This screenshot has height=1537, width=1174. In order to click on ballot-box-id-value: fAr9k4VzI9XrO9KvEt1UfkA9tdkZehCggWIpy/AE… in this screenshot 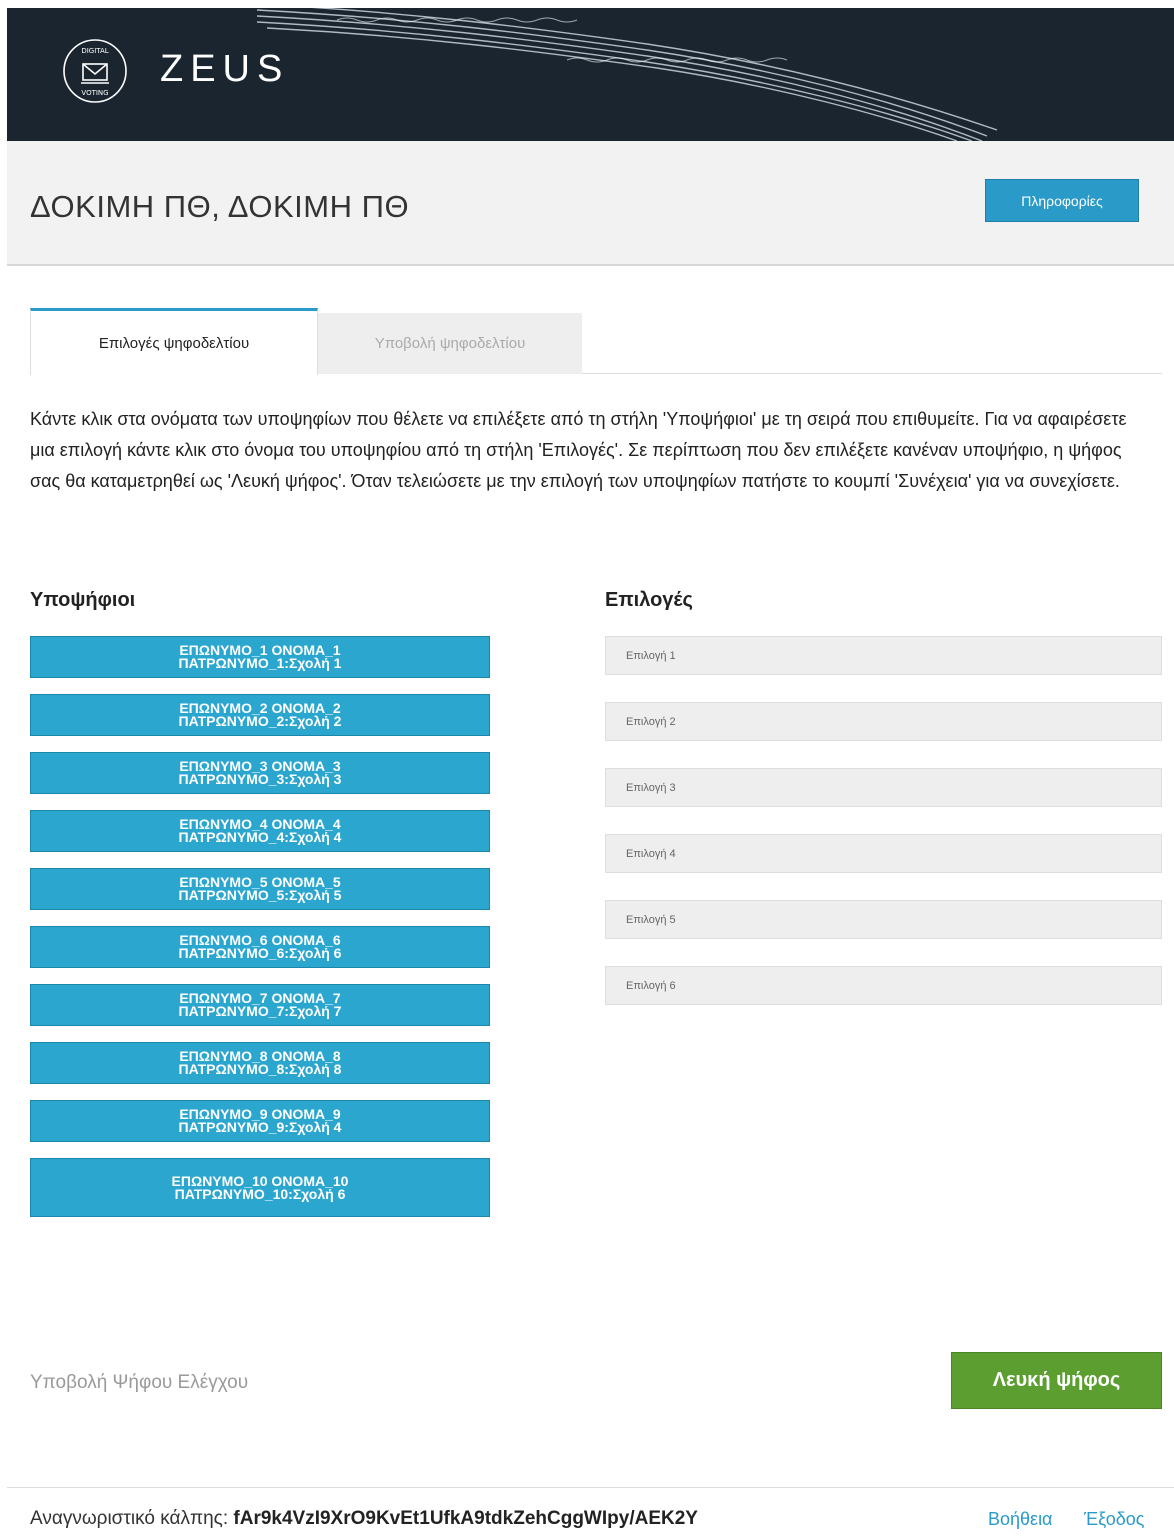, I will do `click(465, 1518)`.